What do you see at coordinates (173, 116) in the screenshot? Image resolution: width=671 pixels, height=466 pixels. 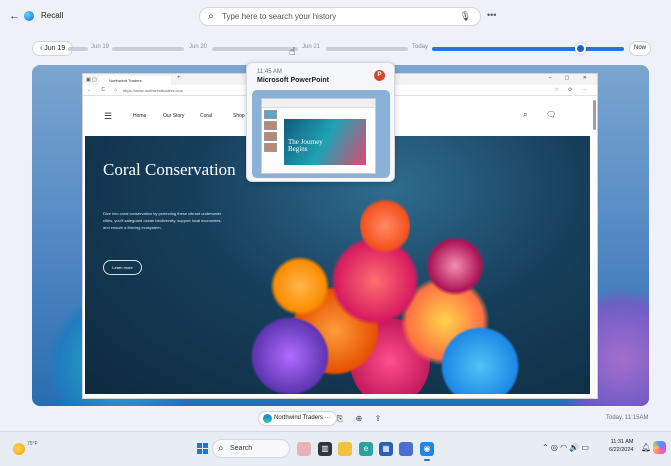 I see `nav-item-our-story: Our Story` at bounding box center [173, 116].